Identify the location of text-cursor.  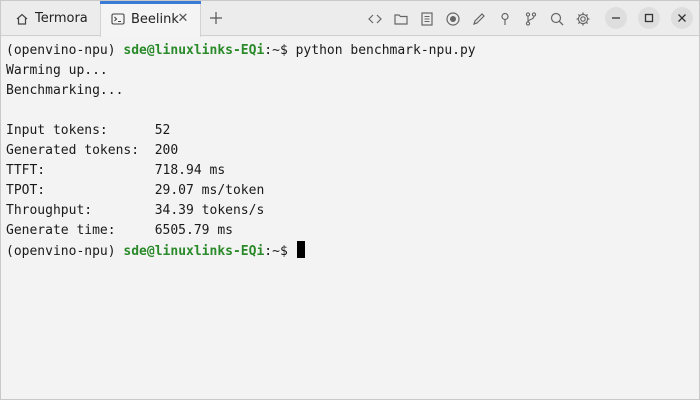
(300, 249).